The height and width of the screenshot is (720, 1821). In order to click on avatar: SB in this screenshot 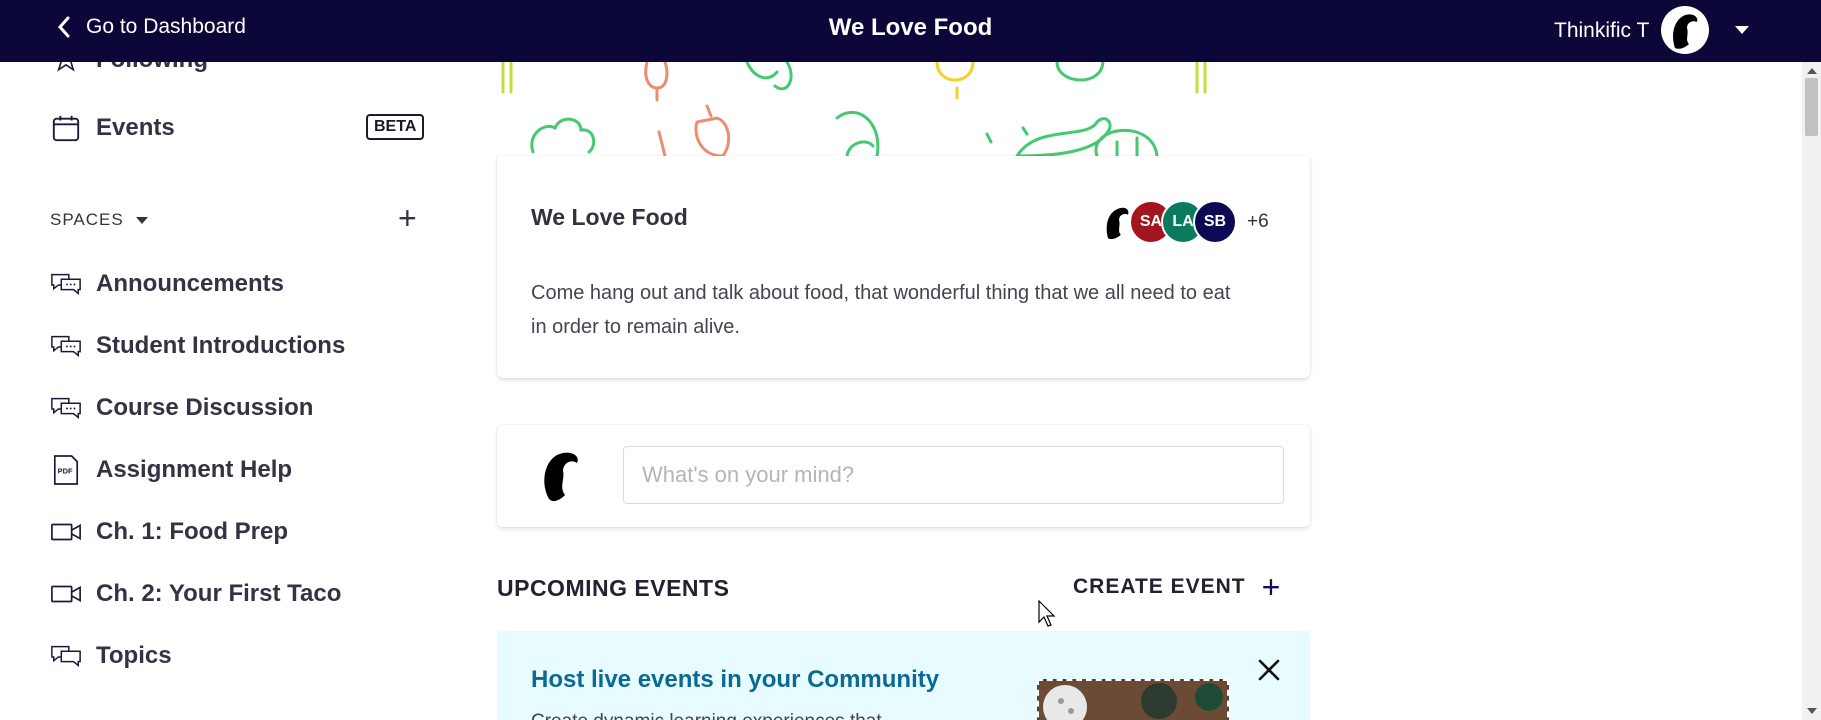, I will do `click(1215, 222)`.